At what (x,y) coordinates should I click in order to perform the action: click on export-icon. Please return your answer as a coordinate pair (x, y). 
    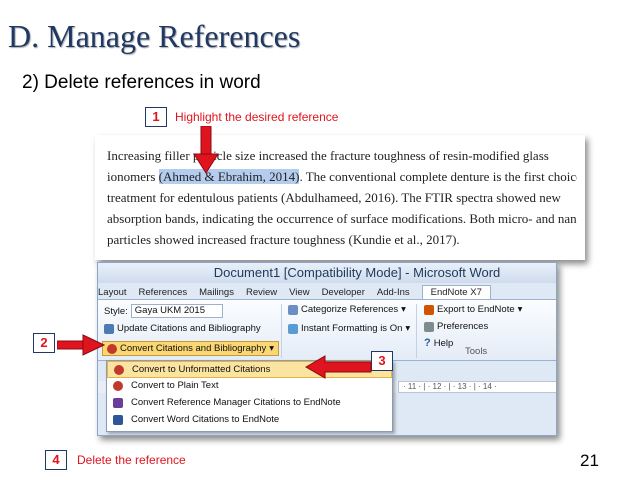
    Looking at the image, I should click on (429, 309).